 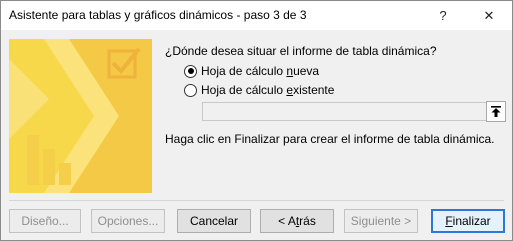 I want to click on range-reference-input, so click(x=345, y=111).